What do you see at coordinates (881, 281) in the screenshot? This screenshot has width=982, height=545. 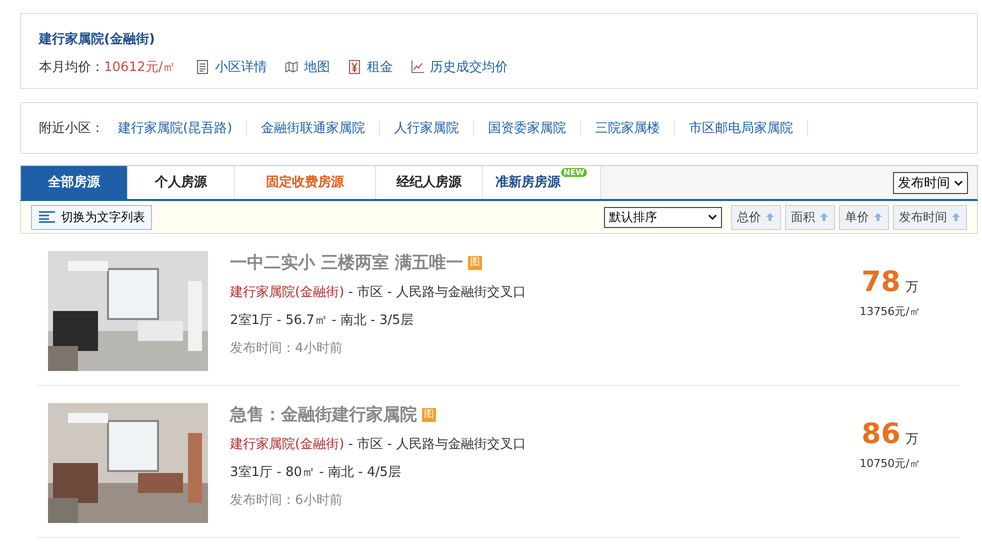 I see `total-price: 78` at bounding box center [881, 281].